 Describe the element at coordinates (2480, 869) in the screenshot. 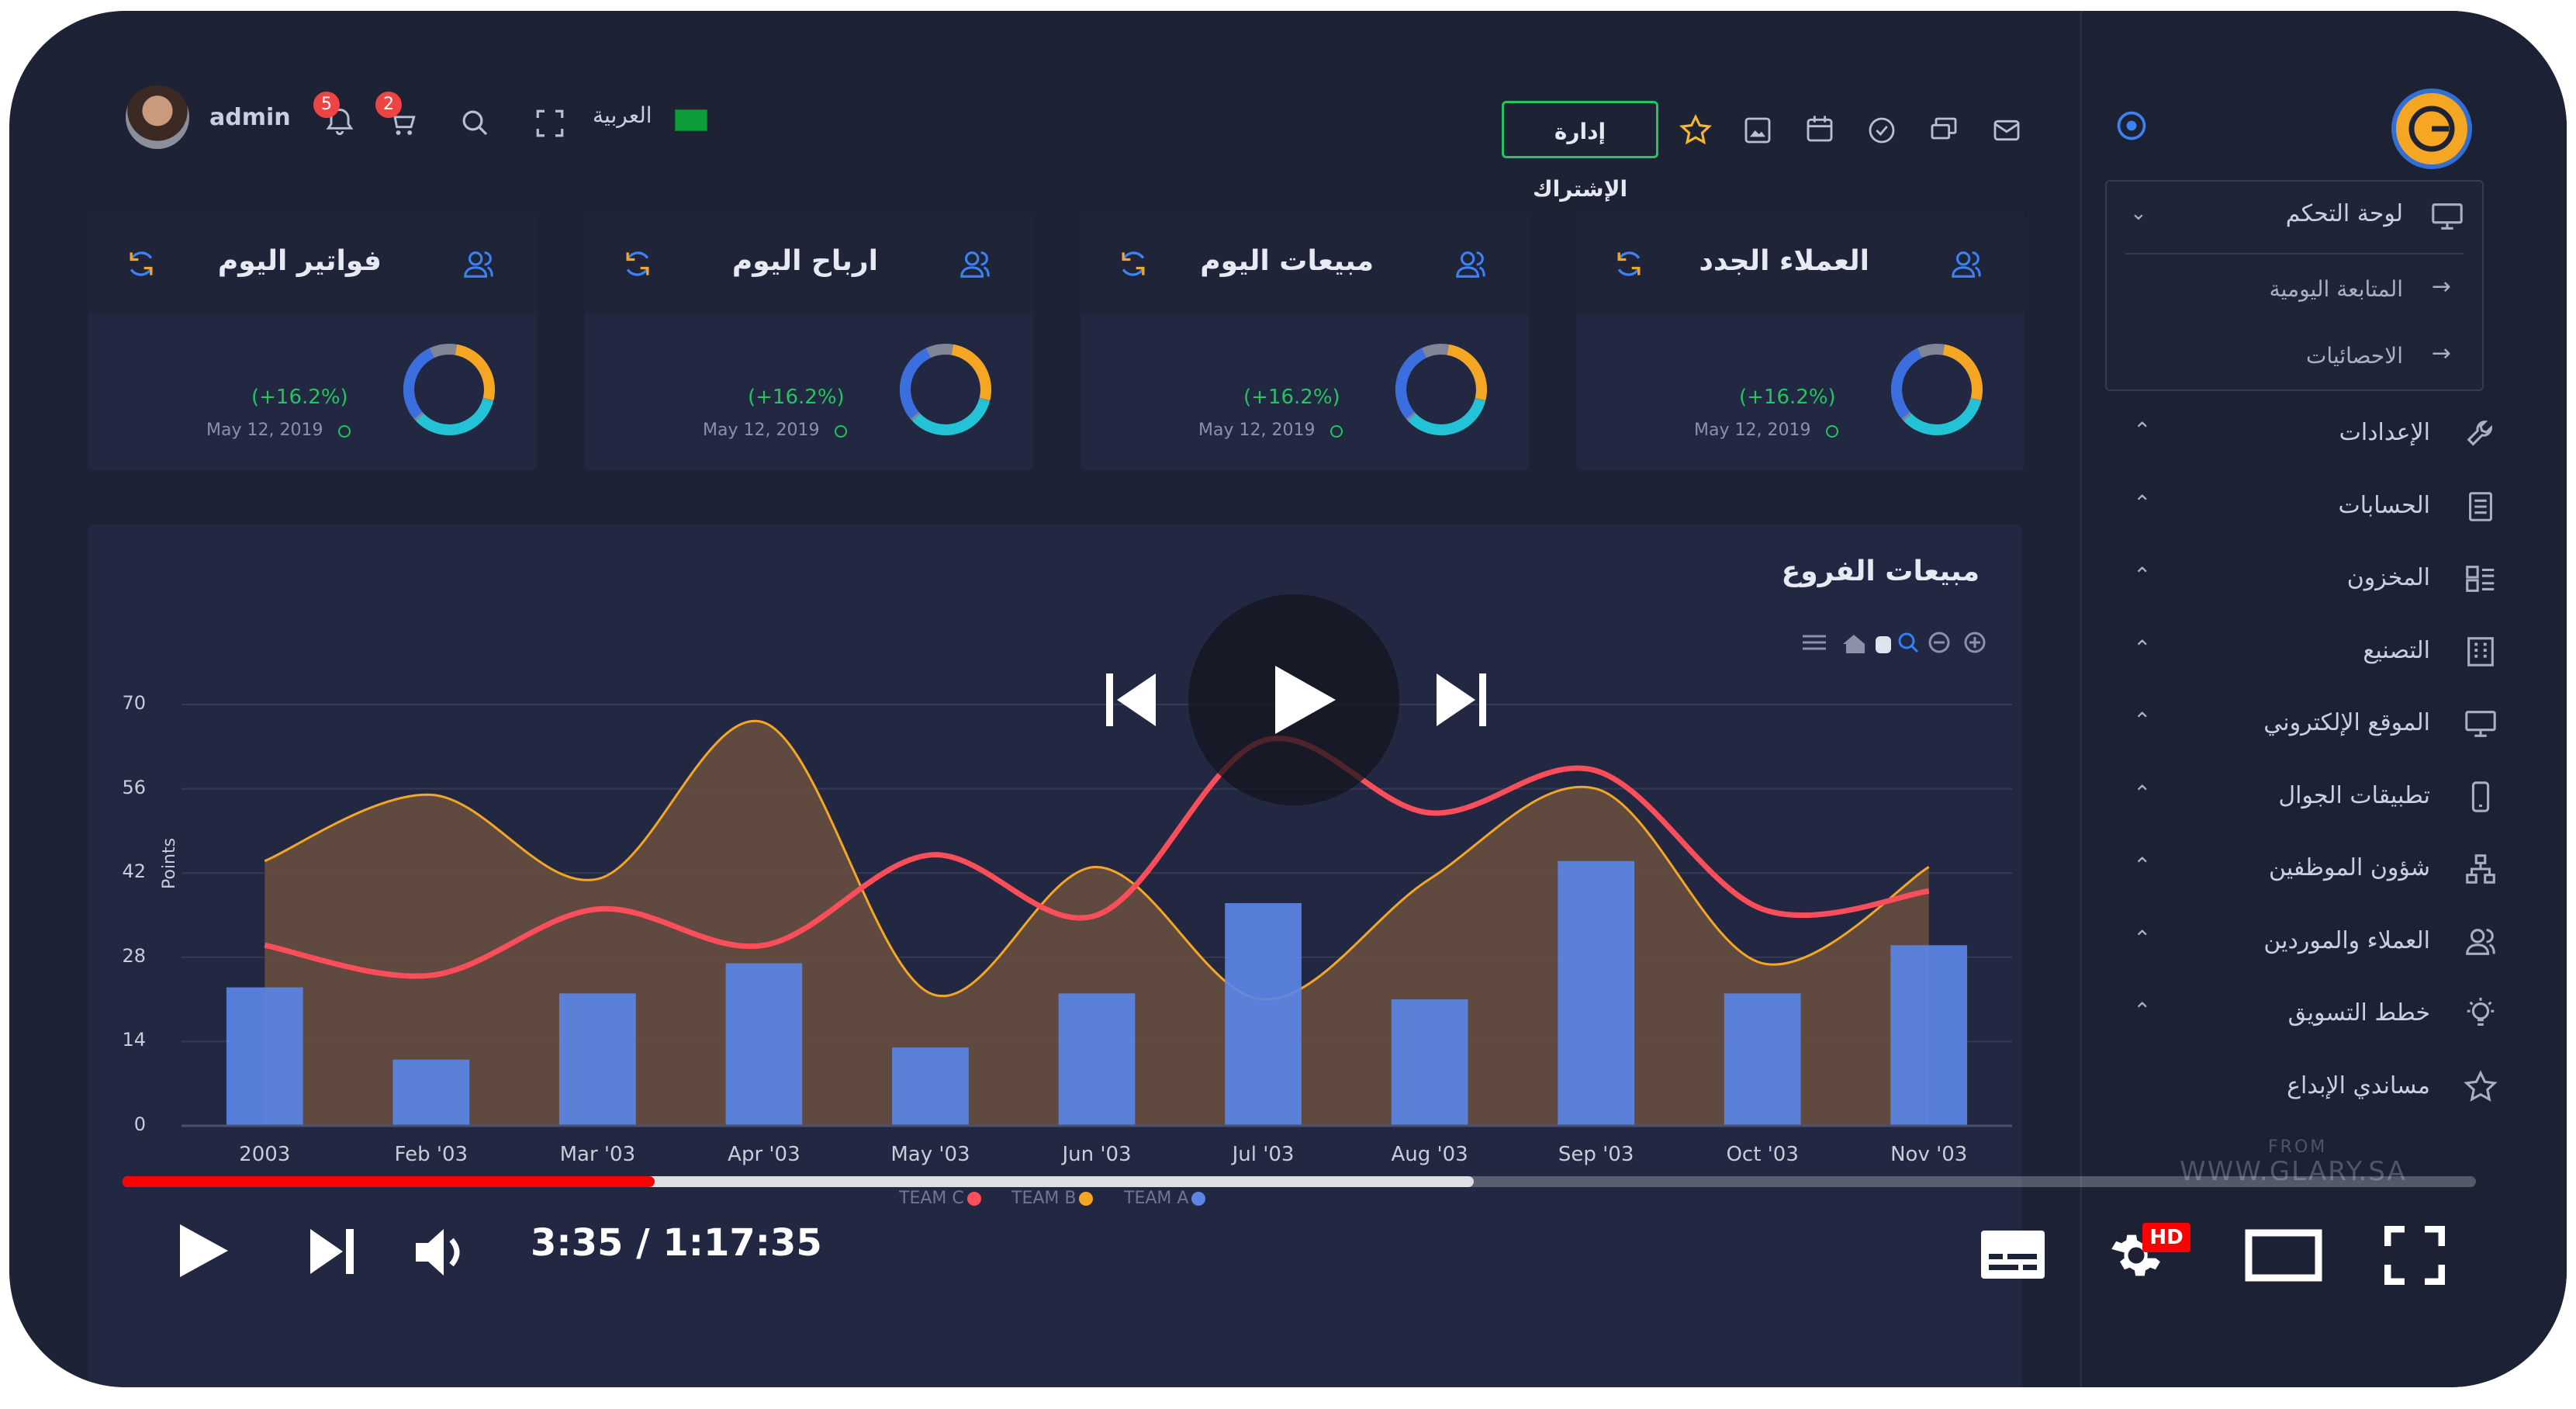

I see `org-chart-icon` at that location.